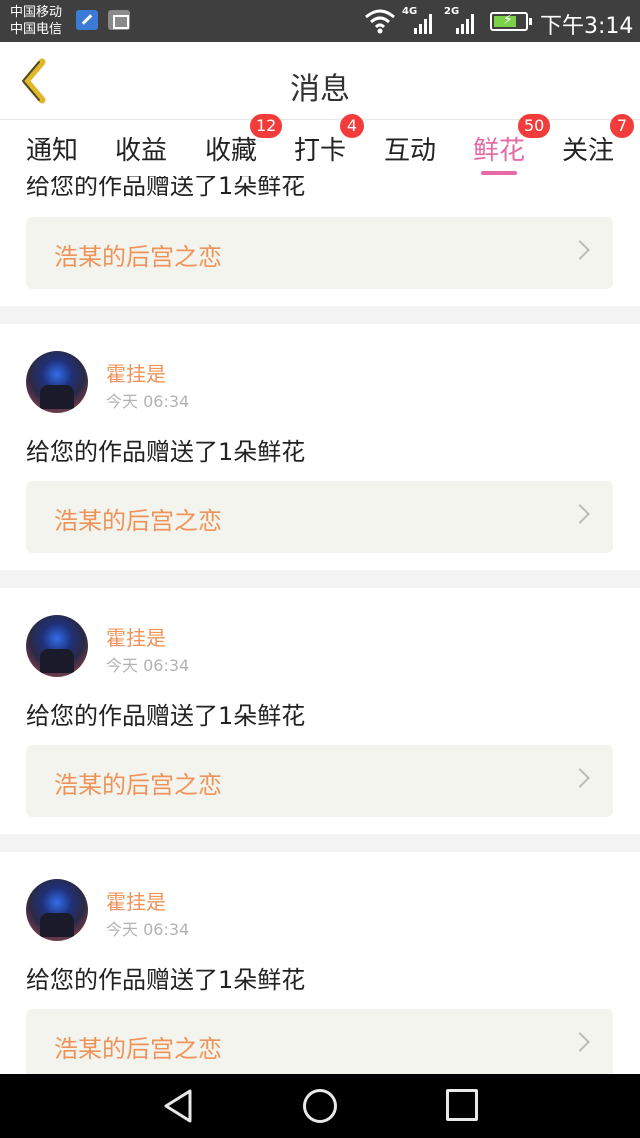 The width and height of the screenshot is (640, 1138). What do you see at coordinates (462, 1105) in the screenshot?
I see `square-recent-icon` at bounding box center [462, 1105].